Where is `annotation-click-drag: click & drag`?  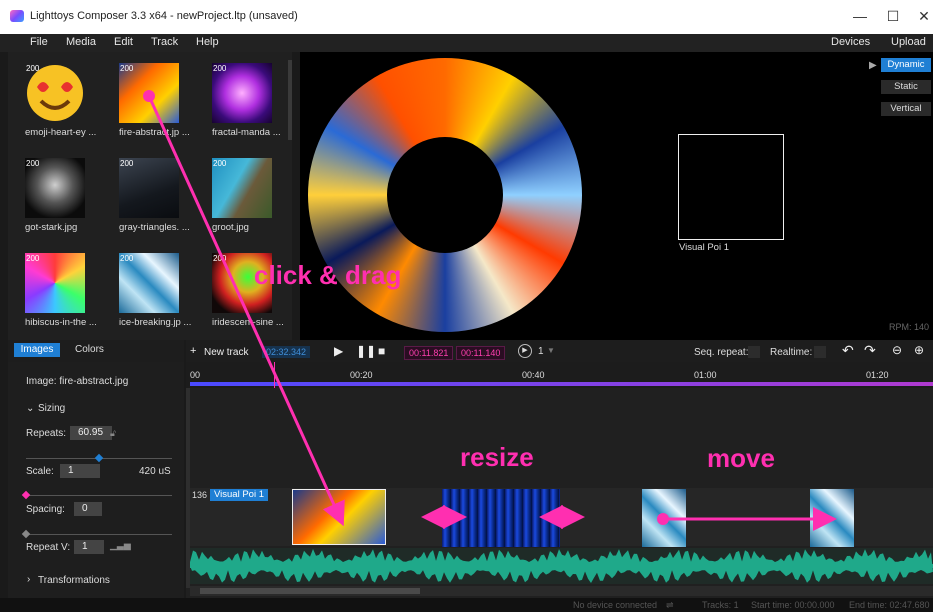
annotation-click-drag: click & drag is located at coordinates (328, 275).